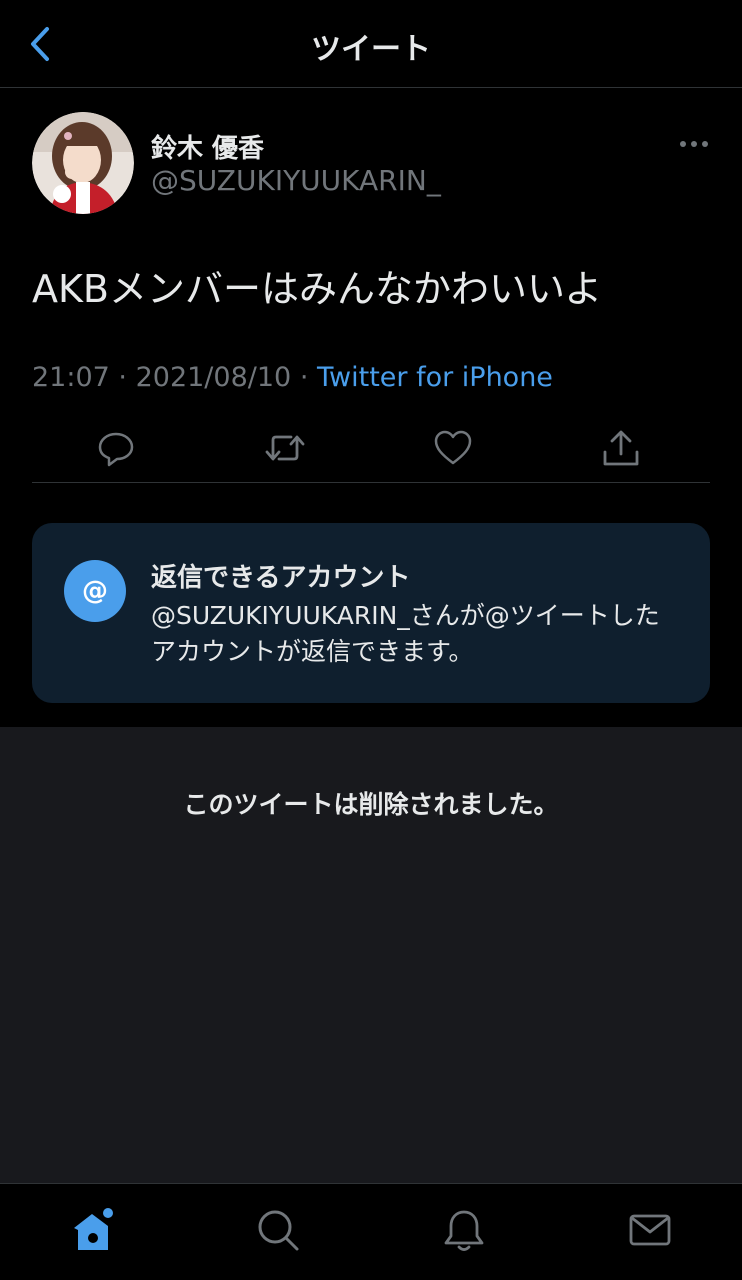  I want to click on page-title: ツイート, so click(371, 49).